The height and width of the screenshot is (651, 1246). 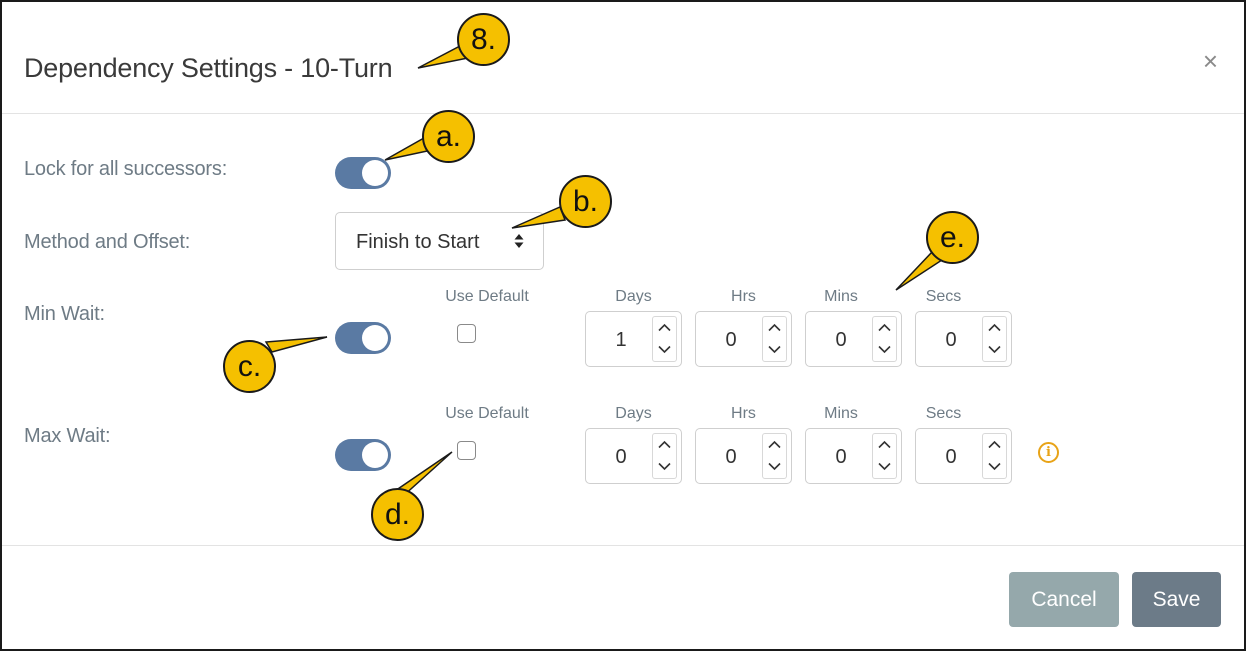 What do you see at coordinates (418, 242) in the screenshot?
I see `method-select-value: Finish to Start` at bounding box center [418, 242].